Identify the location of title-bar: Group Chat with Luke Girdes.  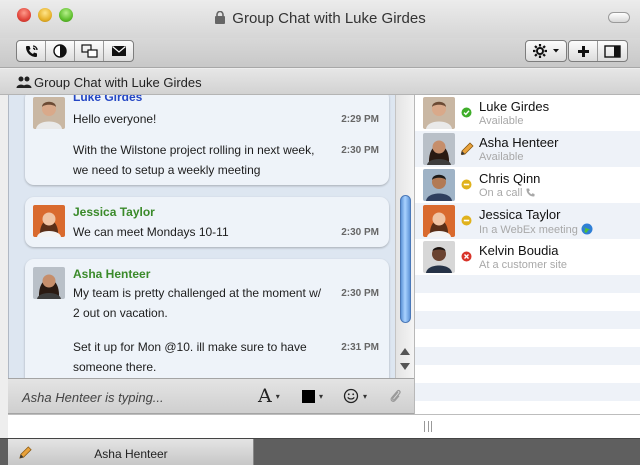
(320, 19).